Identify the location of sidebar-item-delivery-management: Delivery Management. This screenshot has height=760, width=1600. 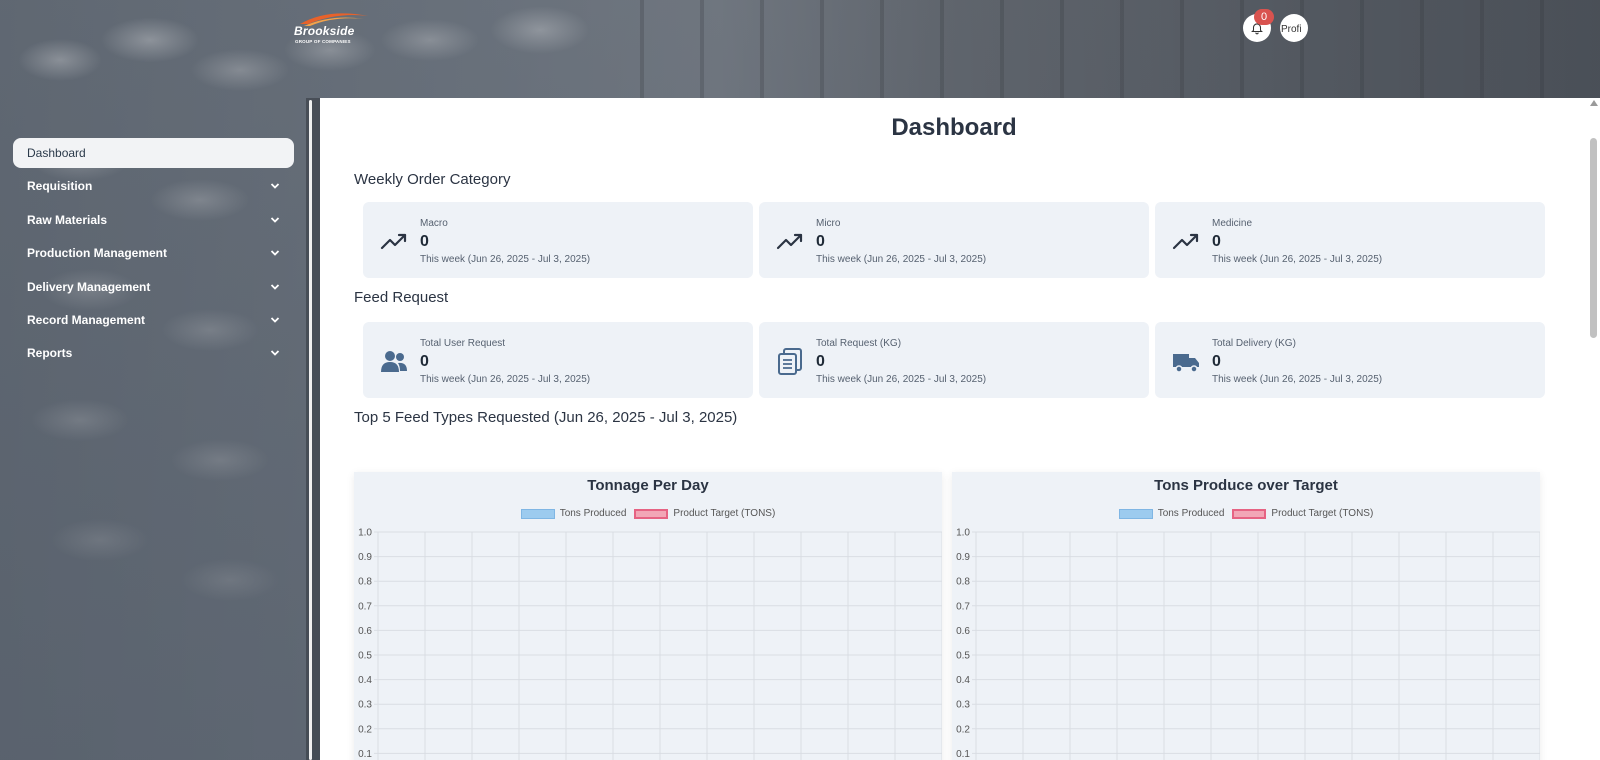
(153, 287).